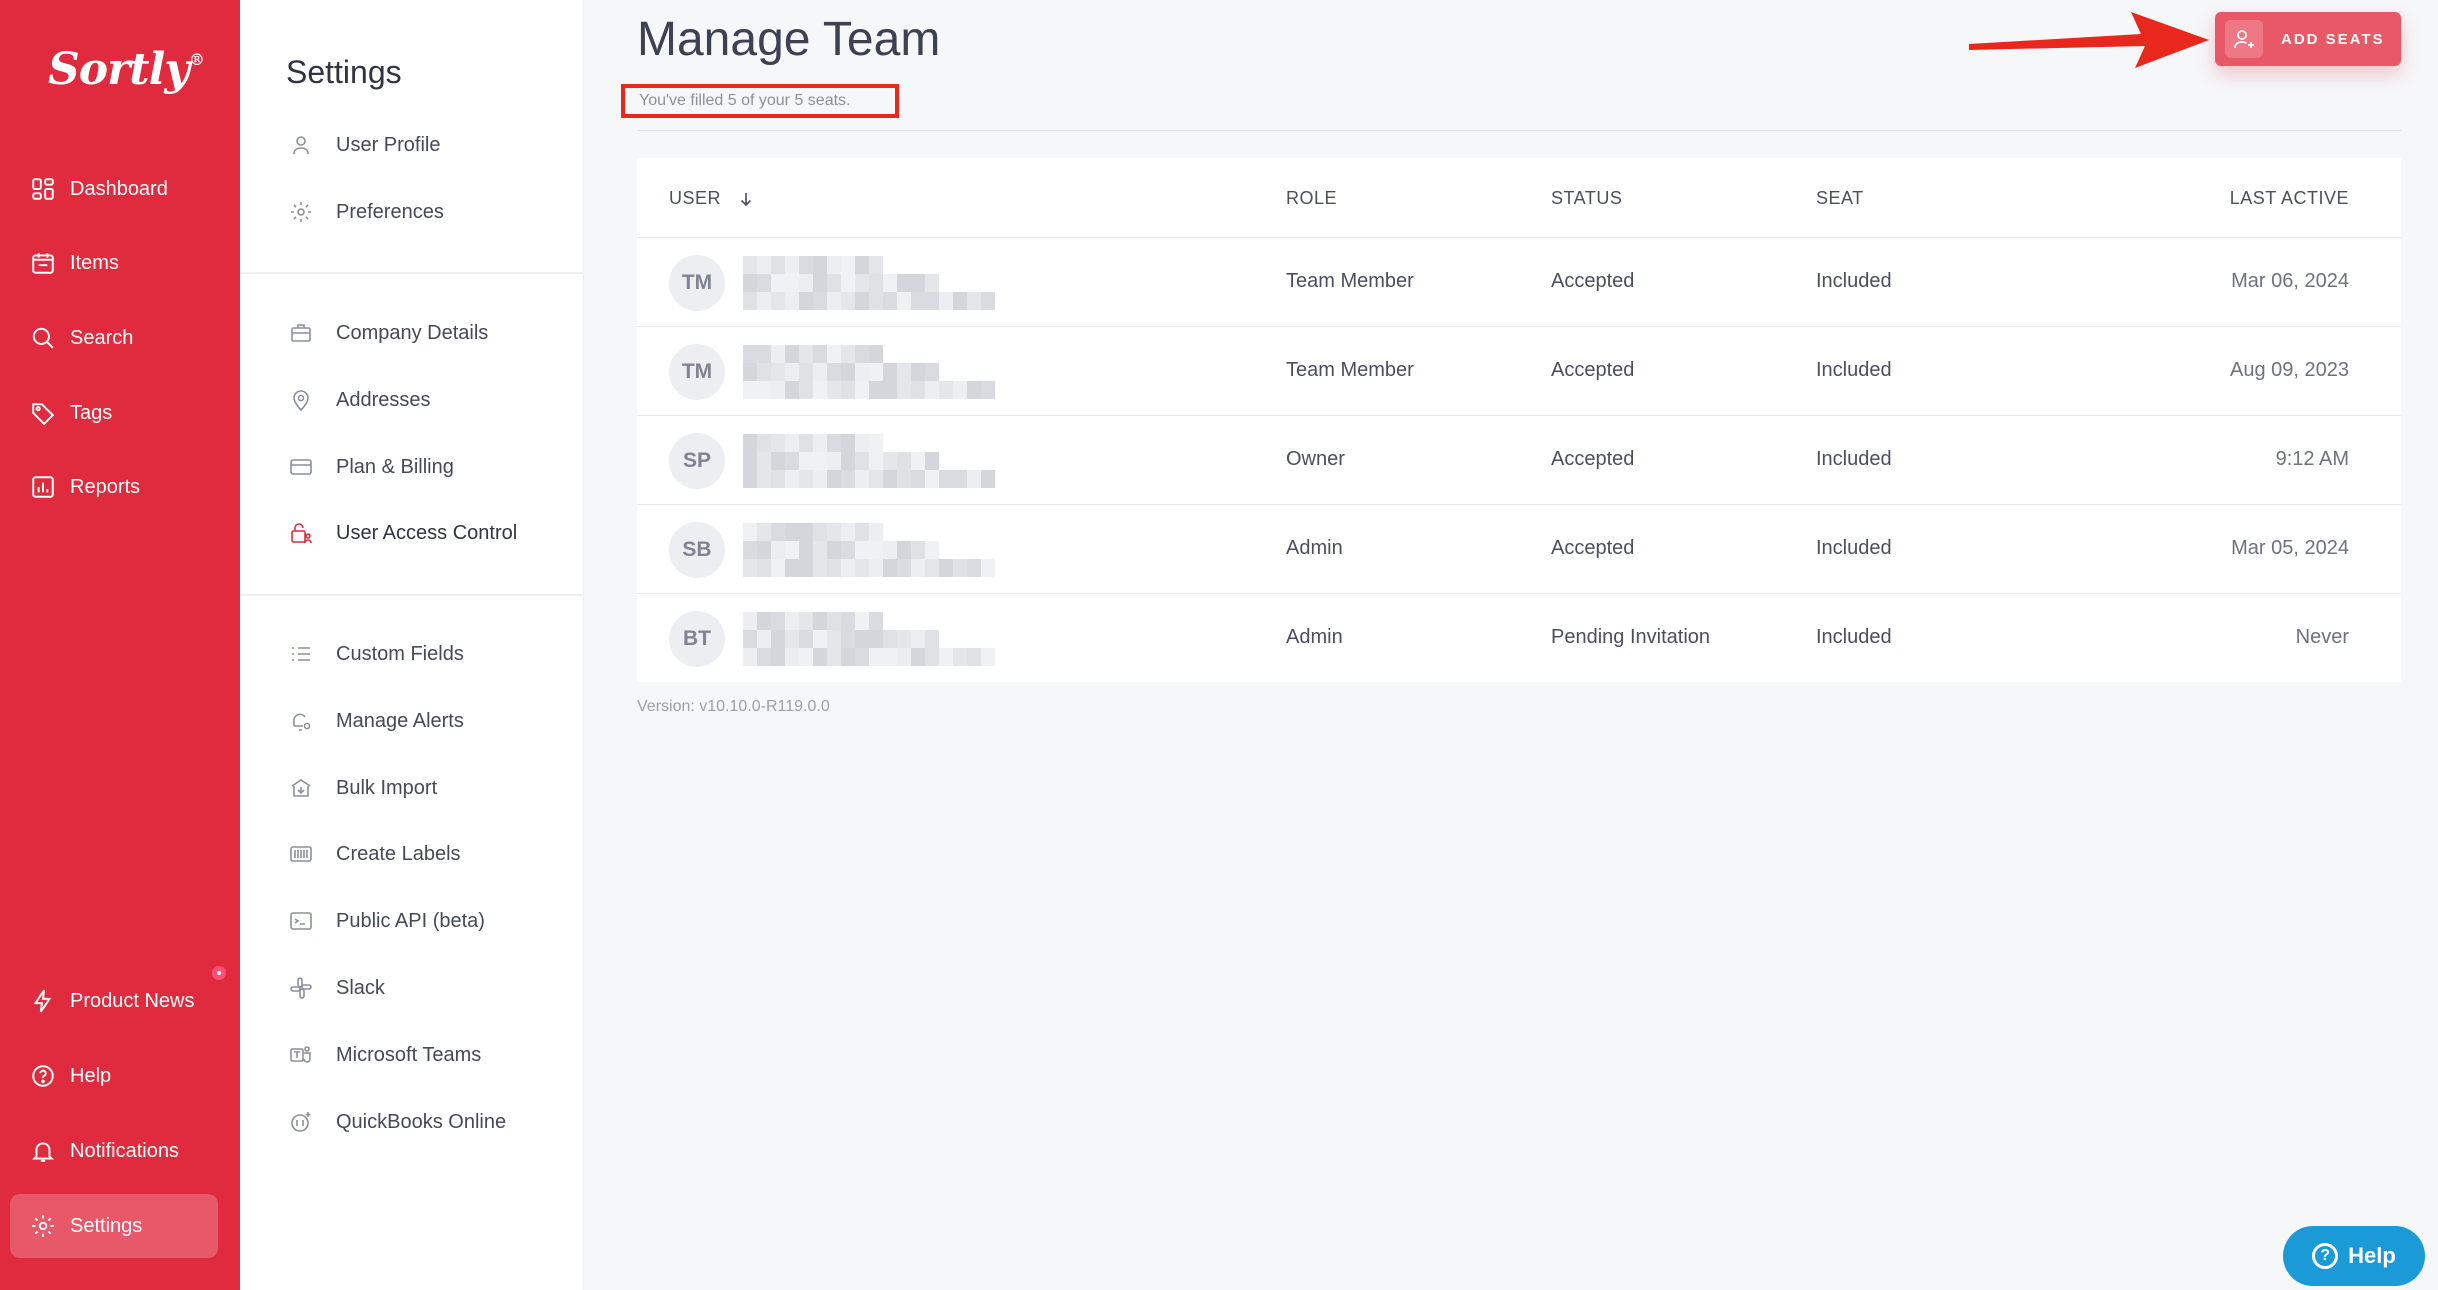  Describe the element at coordinates (114, 263) in the screenshot. I see `nav-item-items: Items` at that location.